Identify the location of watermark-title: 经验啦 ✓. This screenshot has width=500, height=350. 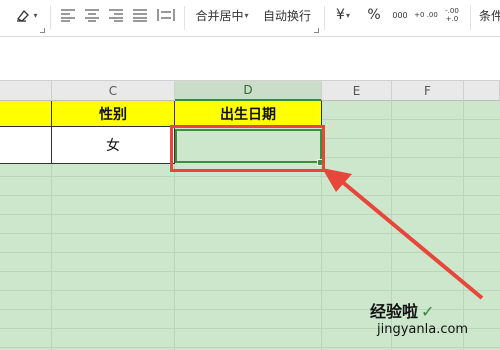
(402, 311).